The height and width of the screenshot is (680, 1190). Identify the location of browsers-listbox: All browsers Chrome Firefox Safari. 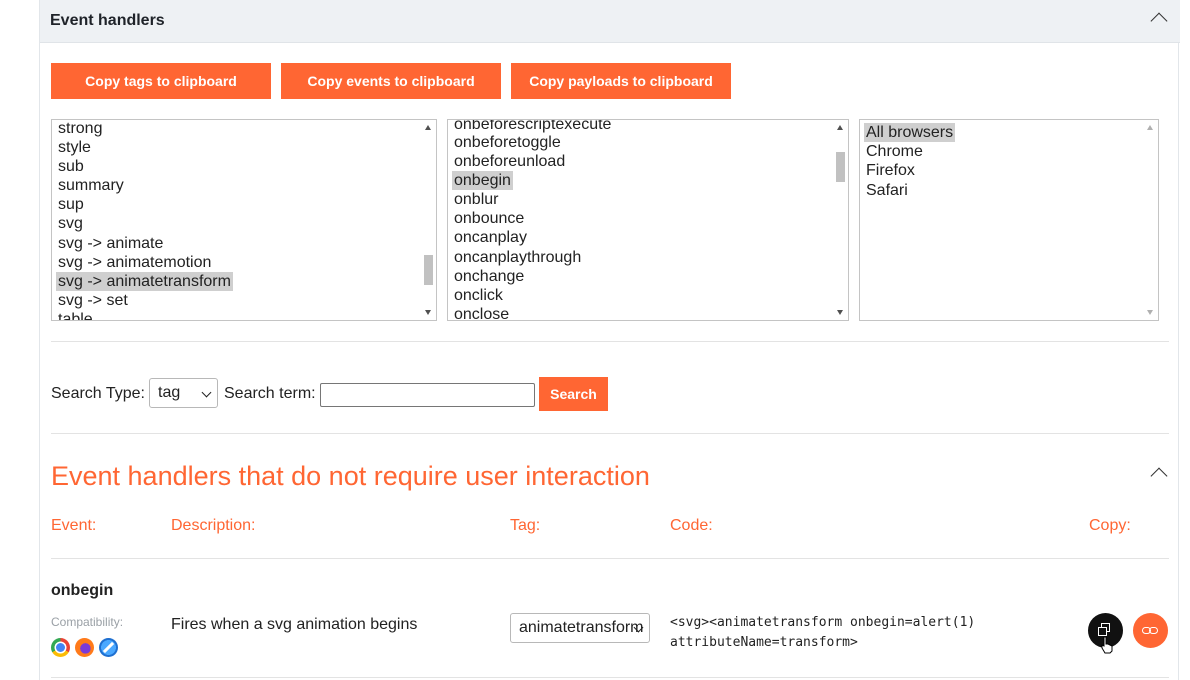
(1009, 220).